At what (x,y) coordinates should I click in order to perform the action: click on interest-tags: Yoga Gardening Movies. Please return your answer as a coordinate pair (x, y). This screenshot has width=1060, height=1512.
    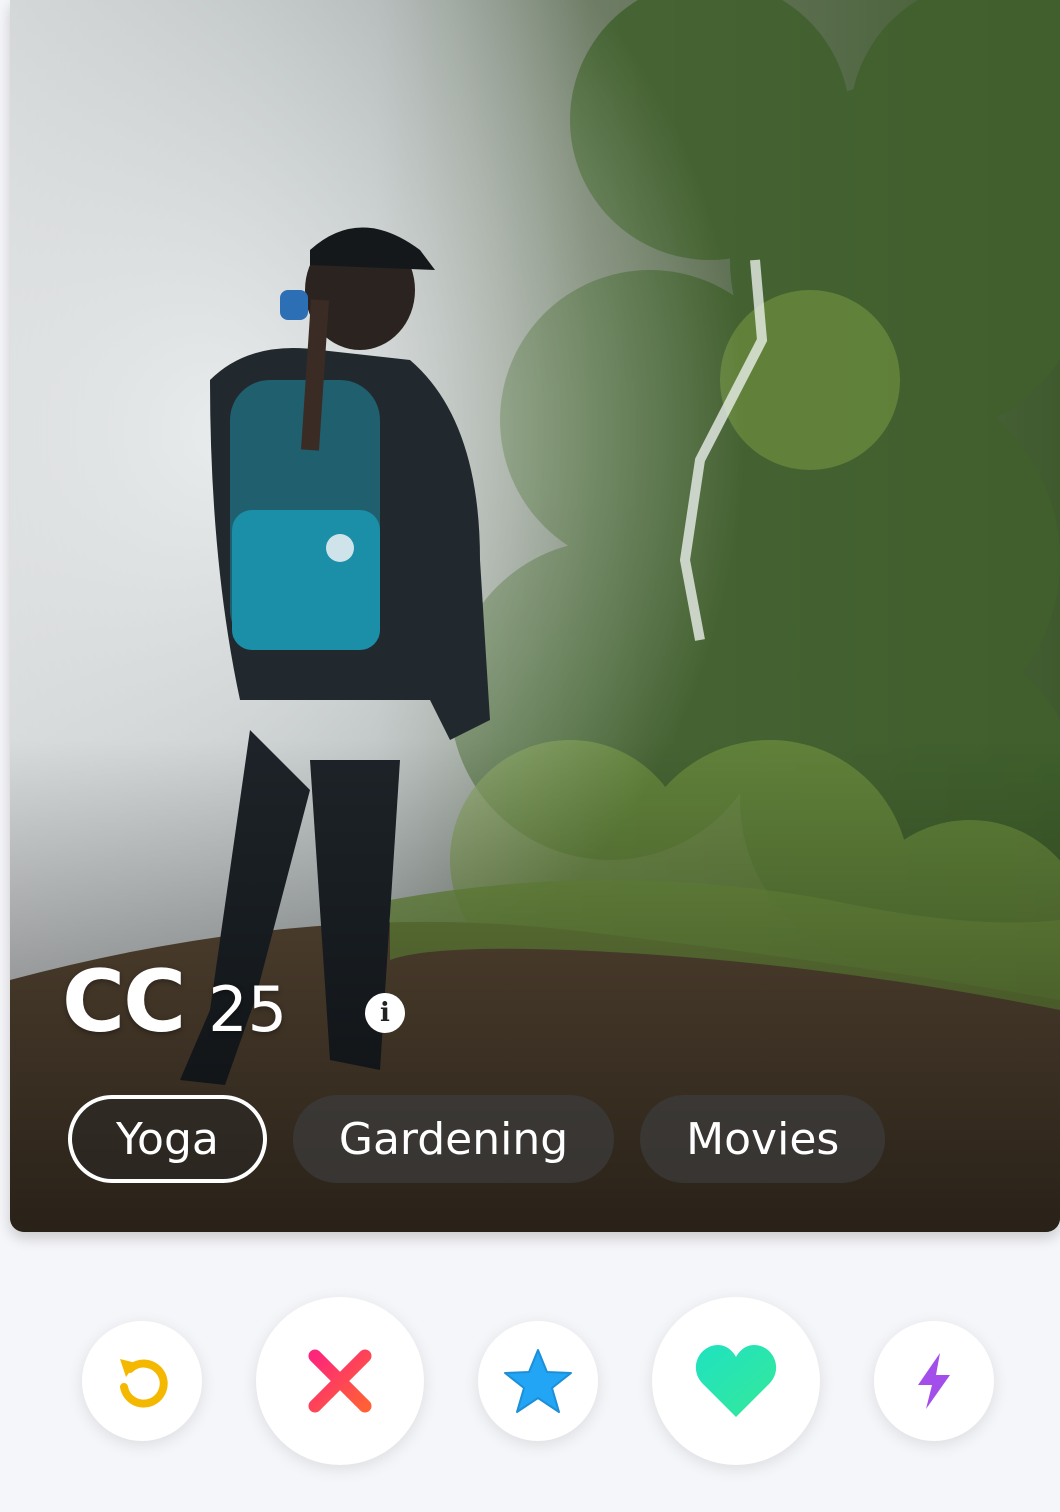
    Looking at the image, I should click on (477, 1139).